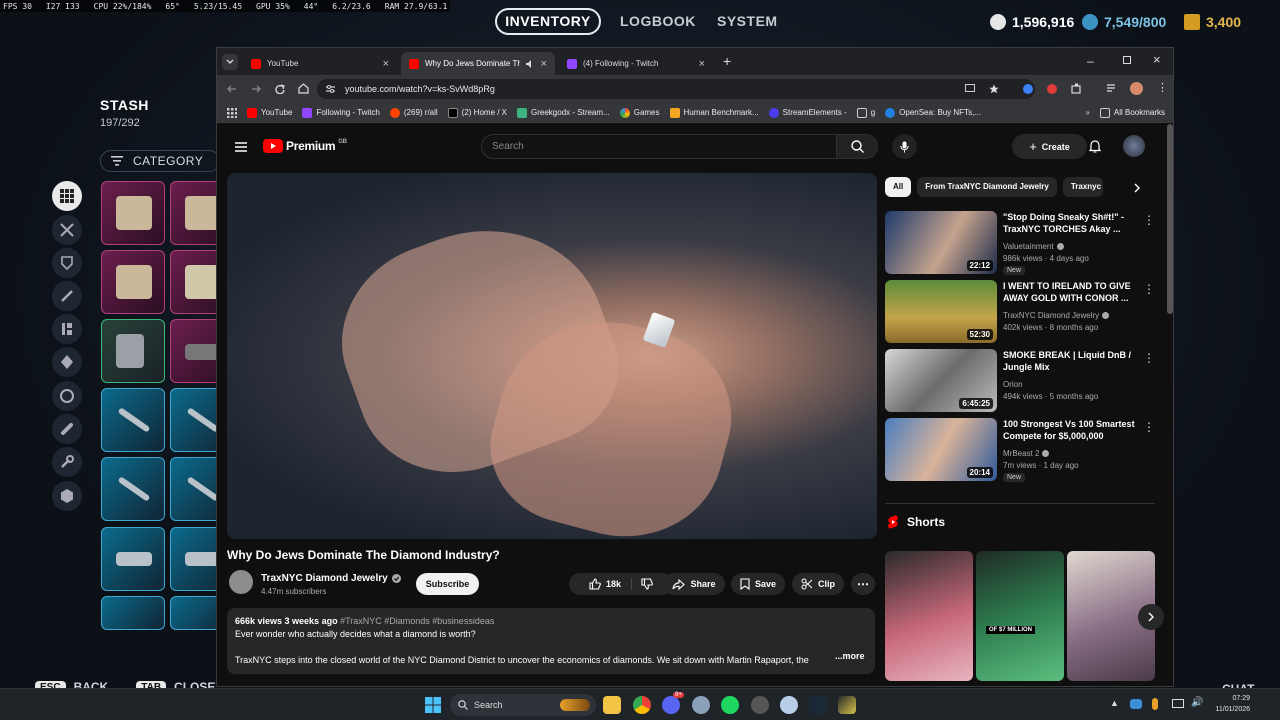  I want to click on forward-arrow-icon, so click(256, 89).